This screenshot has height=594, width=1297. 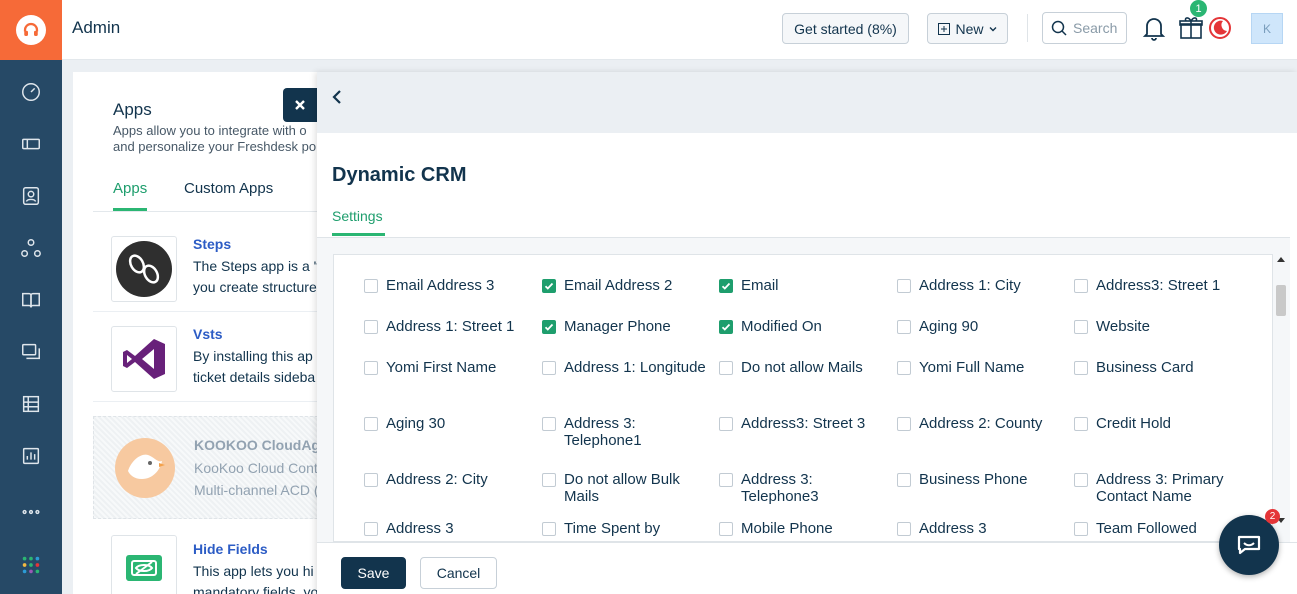 I want to click on field-checkbox-item: Do not allow Bulk Mails, so click(x=627, y=488).